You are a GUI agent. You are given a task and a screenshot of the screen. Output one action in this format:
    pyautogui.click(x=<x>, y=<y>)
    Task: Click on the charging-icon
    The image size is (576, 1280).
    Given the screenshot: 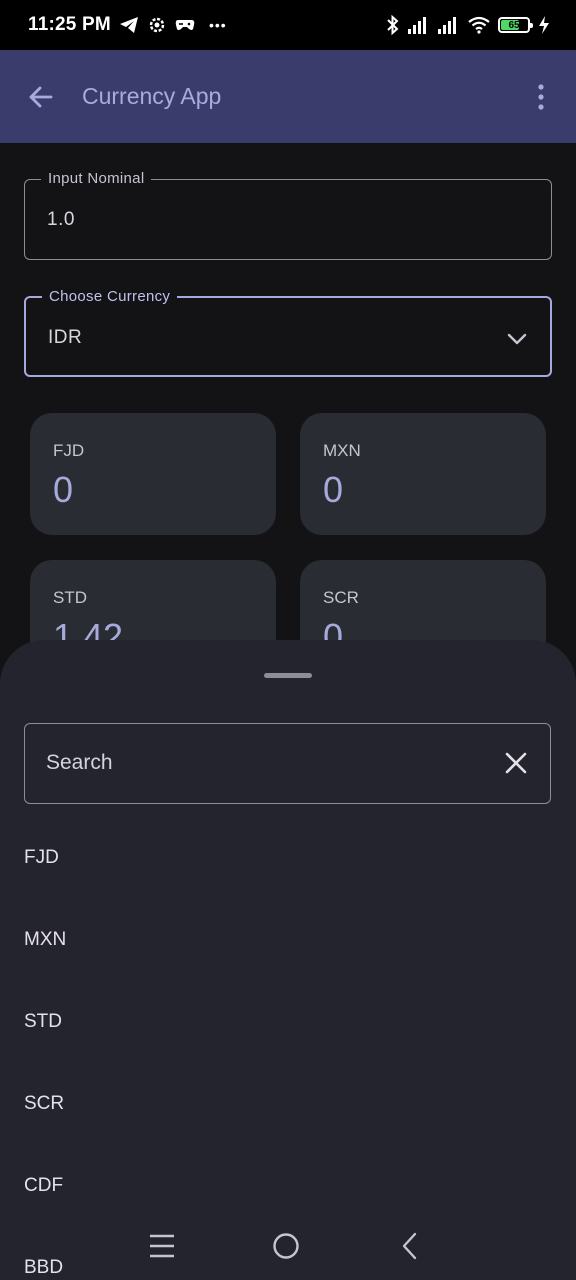 What is the action you would take?
    pyautogui.click(x=544, y=25)
    